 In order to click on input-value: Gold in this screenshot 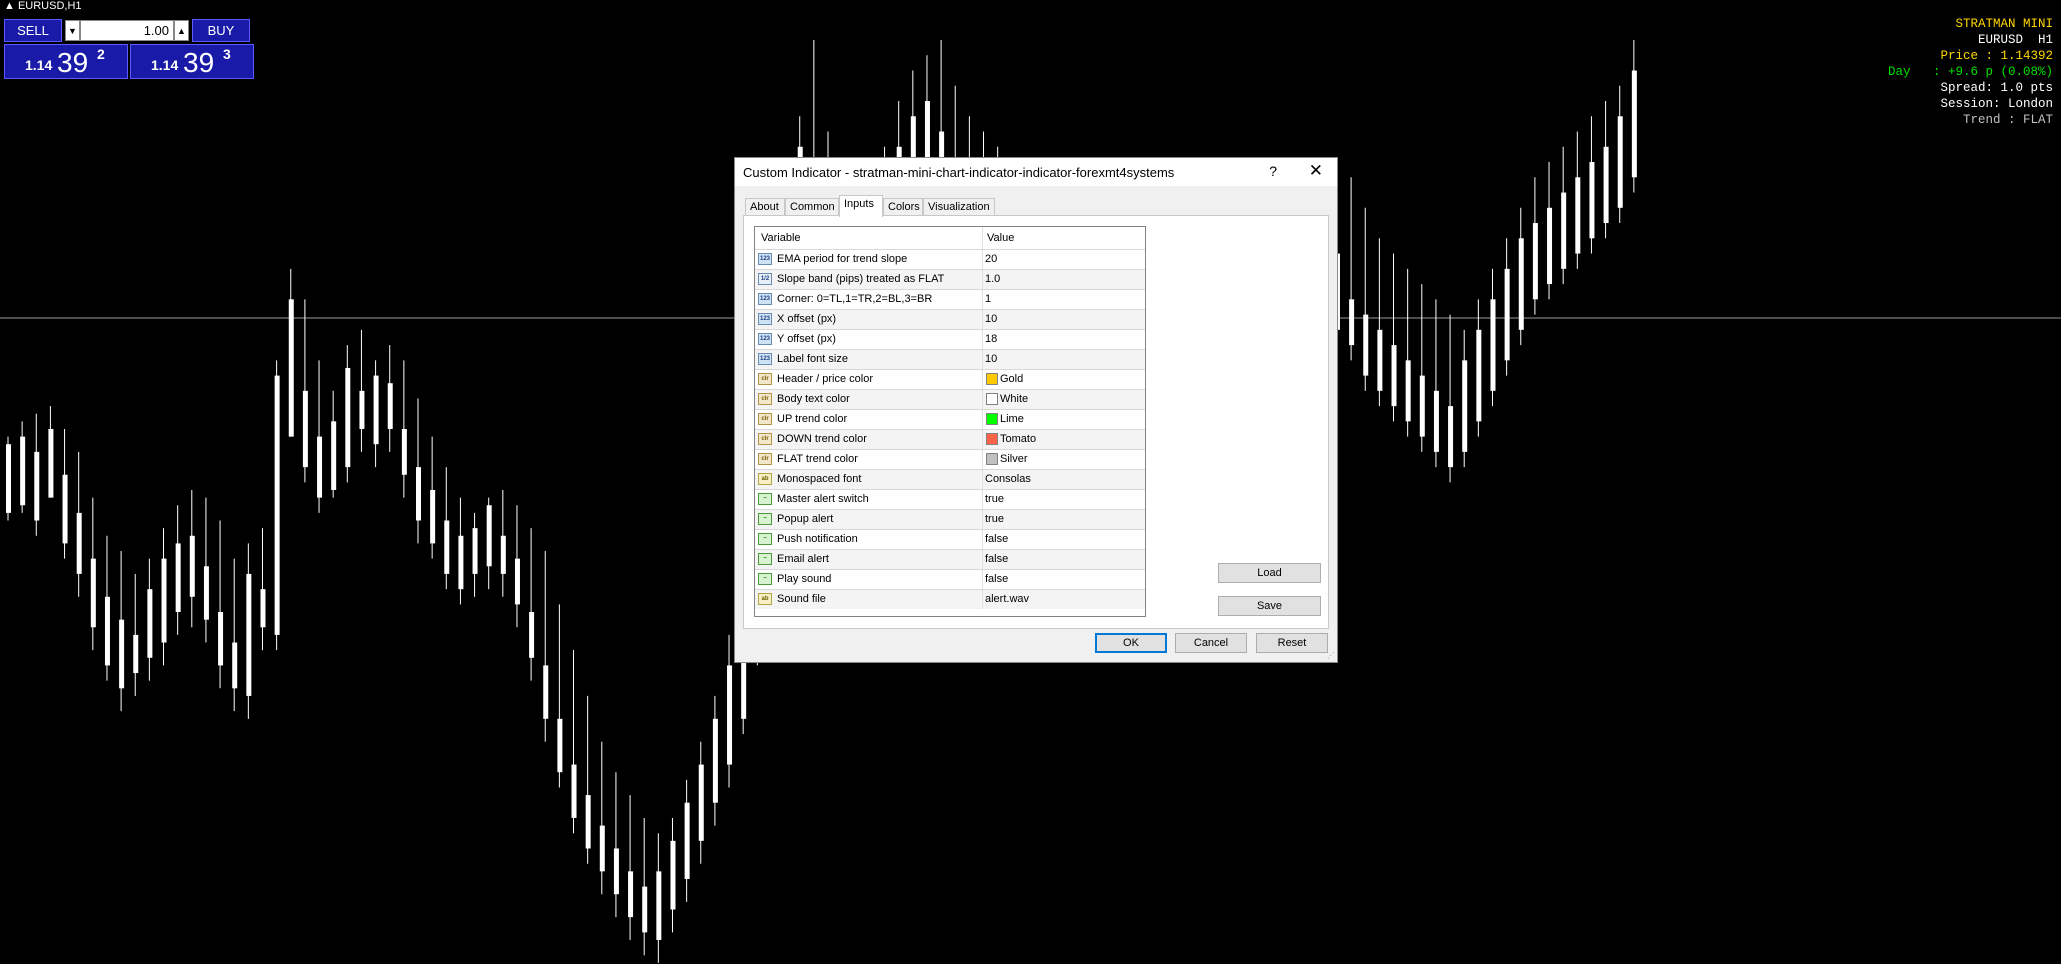, I will do `click(1011, 379)`.